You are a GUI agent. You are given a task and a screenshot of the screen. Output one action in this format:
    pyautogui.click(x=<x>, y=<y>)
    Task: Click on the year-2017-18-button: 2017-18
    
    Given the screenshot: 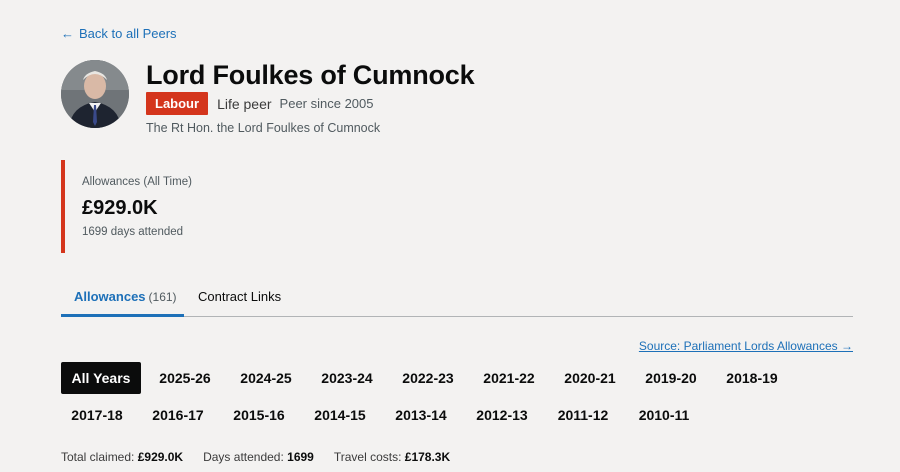 What is the action you would take?
    pyautogui.click(x=97, y=415)
    